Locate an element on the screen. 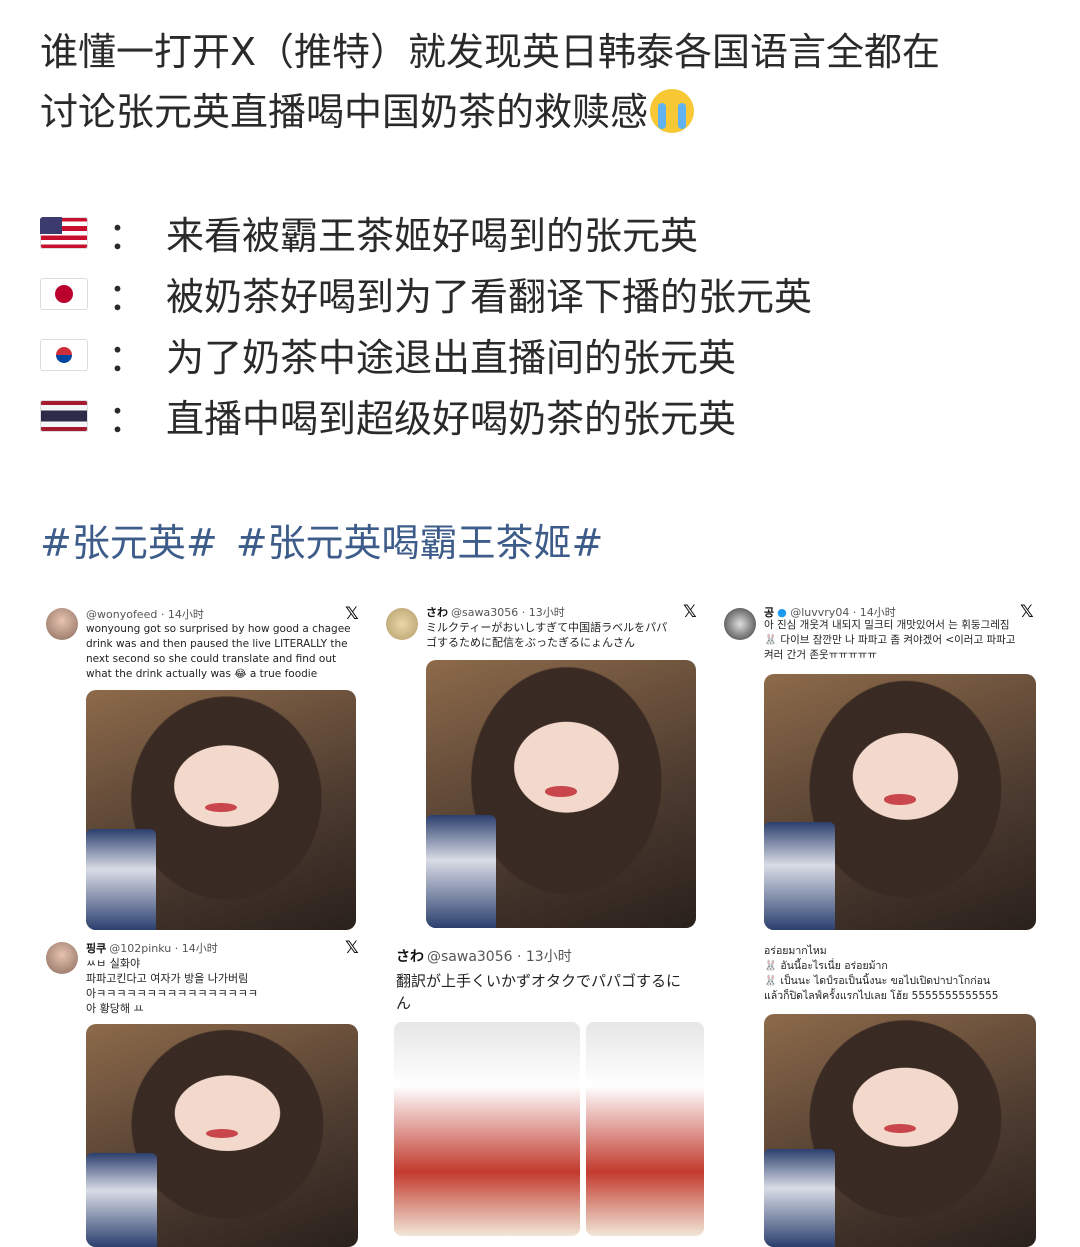  flag-row-text: 直播中喝到超级好喝奶茶的张元英 is located at coordinates (451, 419).